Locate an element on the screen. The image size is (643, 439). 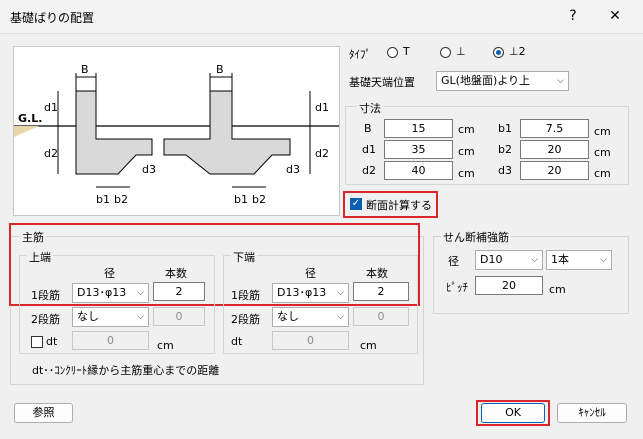
bottom-row1-label: 1段筋 is located at coordinates (245, 295).